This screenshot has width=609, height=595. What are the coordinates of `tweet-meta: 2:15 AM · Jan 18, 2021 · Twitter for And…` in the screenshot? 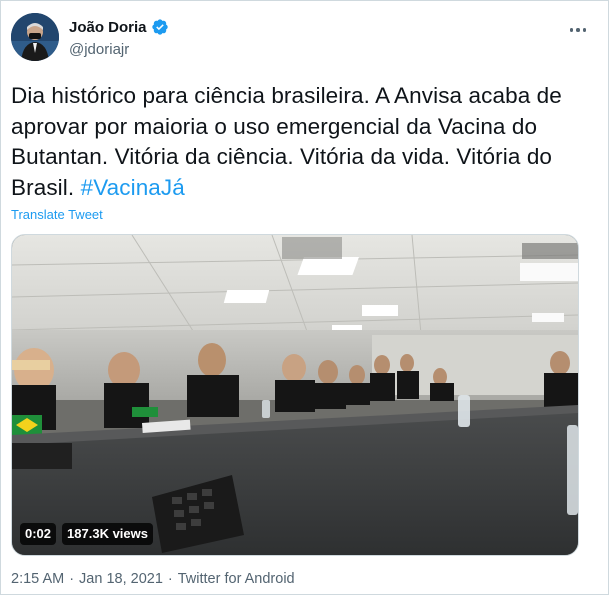 It's located at (153, 579).